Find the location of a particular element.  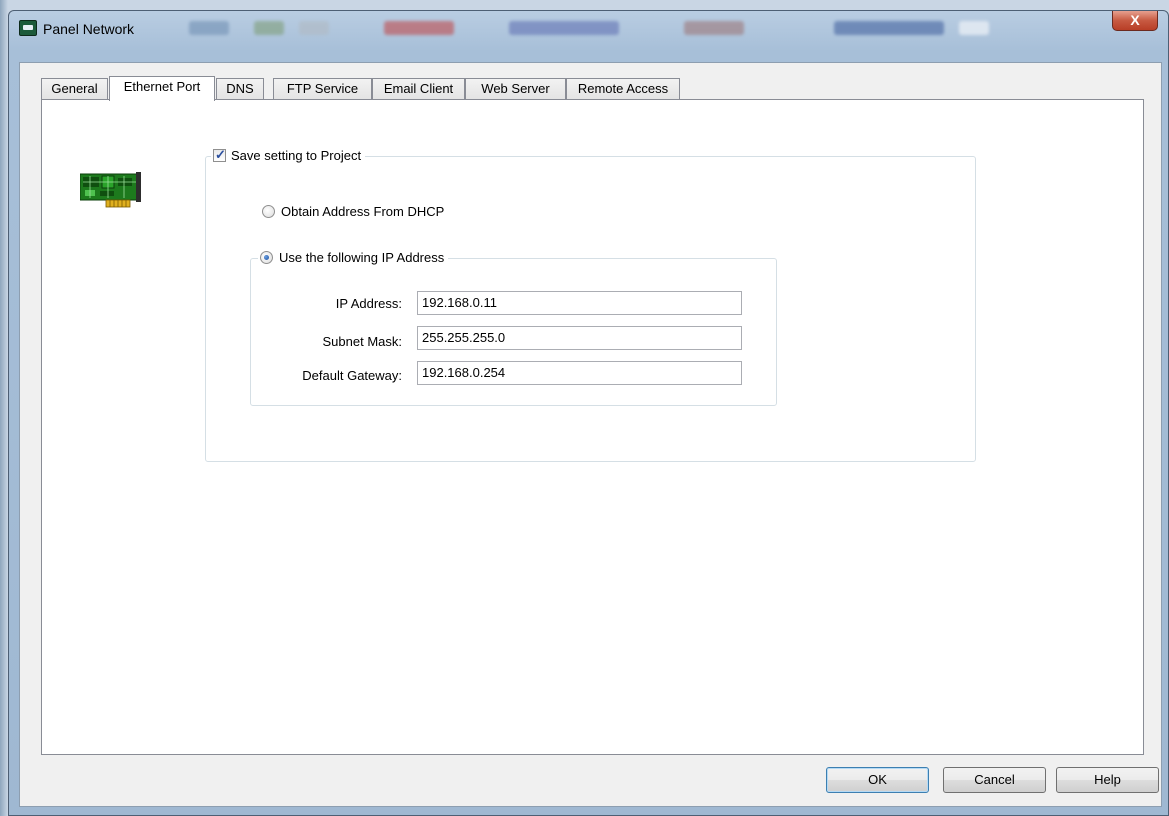

dhcp-radio-option: Obtain Address From DHCP is located at coordinates (353, 211).